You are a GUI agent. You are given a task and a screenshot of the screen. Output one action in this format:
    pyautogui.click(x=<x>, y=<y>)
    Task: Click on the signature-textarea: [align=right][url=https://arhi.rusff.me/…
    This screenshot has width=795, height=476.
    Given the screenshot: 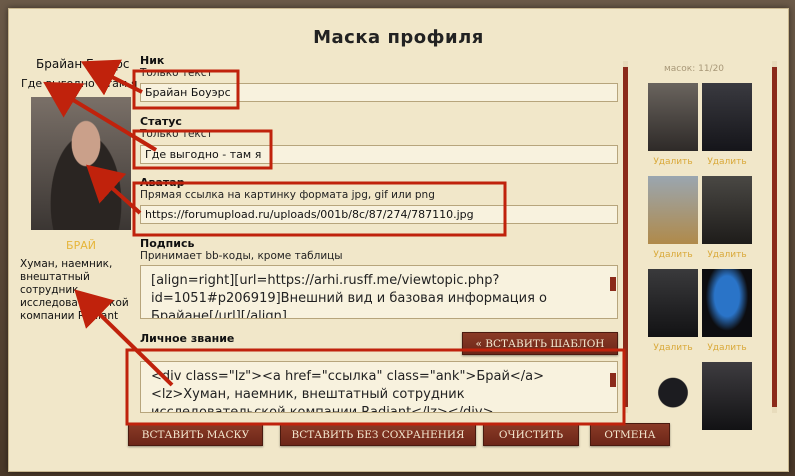 What is the action you would take?
    pyautogui.click(x=379, y=292)
    